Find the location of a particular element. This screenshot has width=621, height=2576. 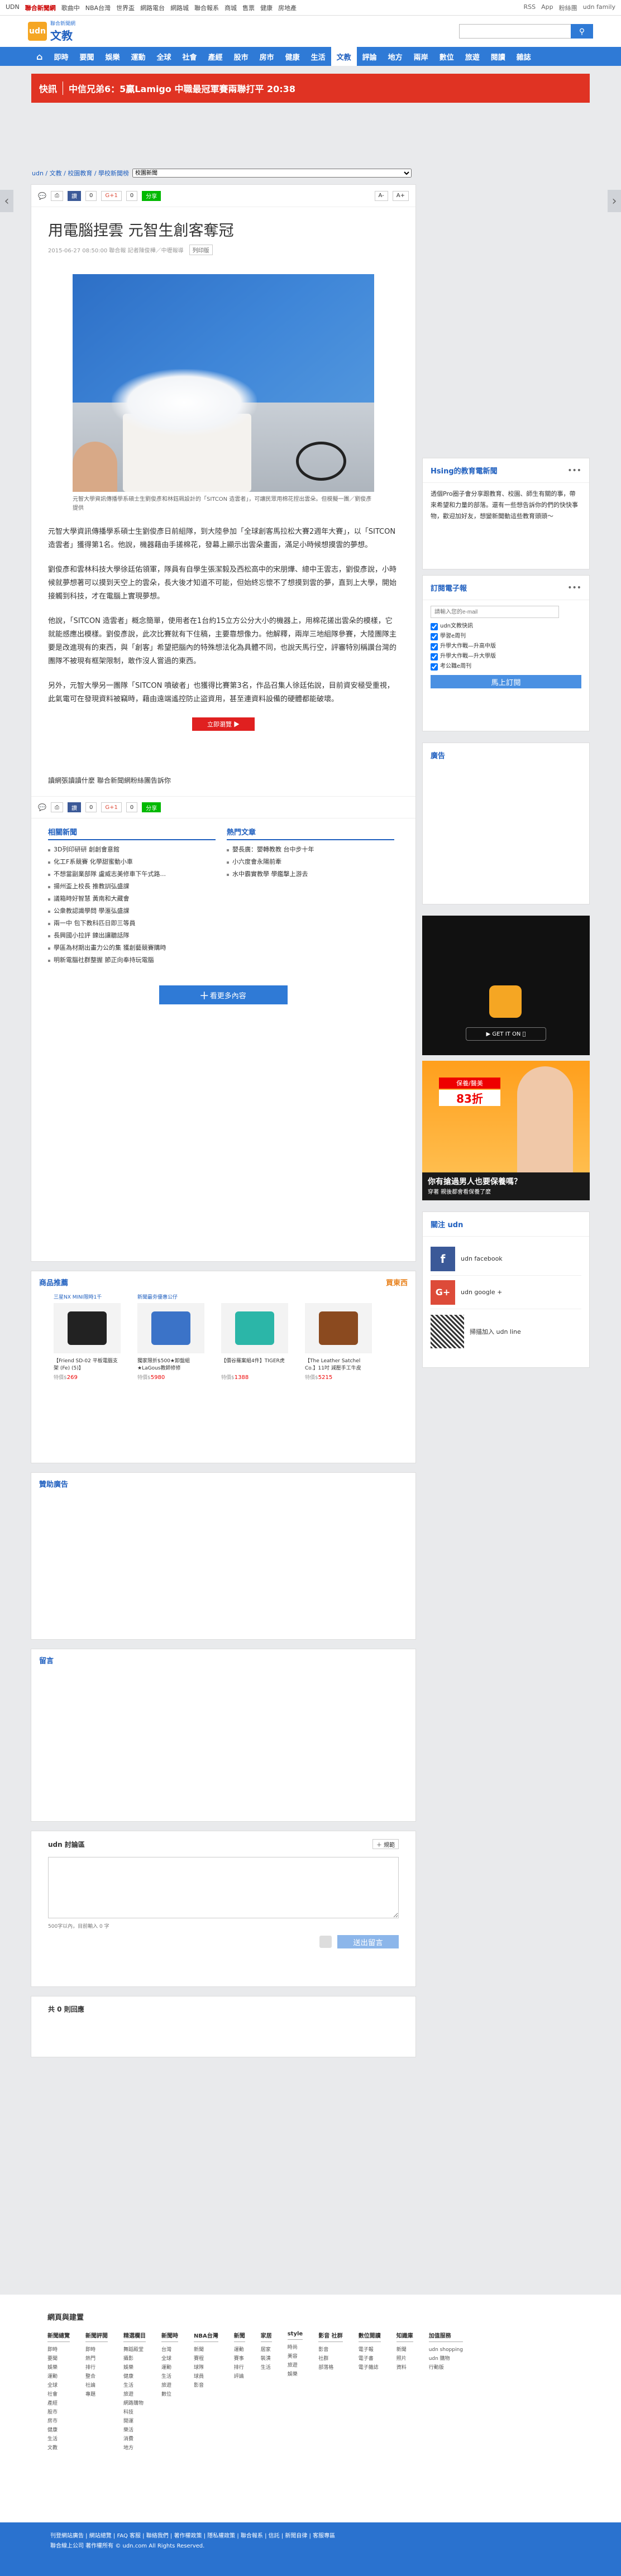

forum-rules-button: ＋ 規範 is located at coordinates (385, 1844).